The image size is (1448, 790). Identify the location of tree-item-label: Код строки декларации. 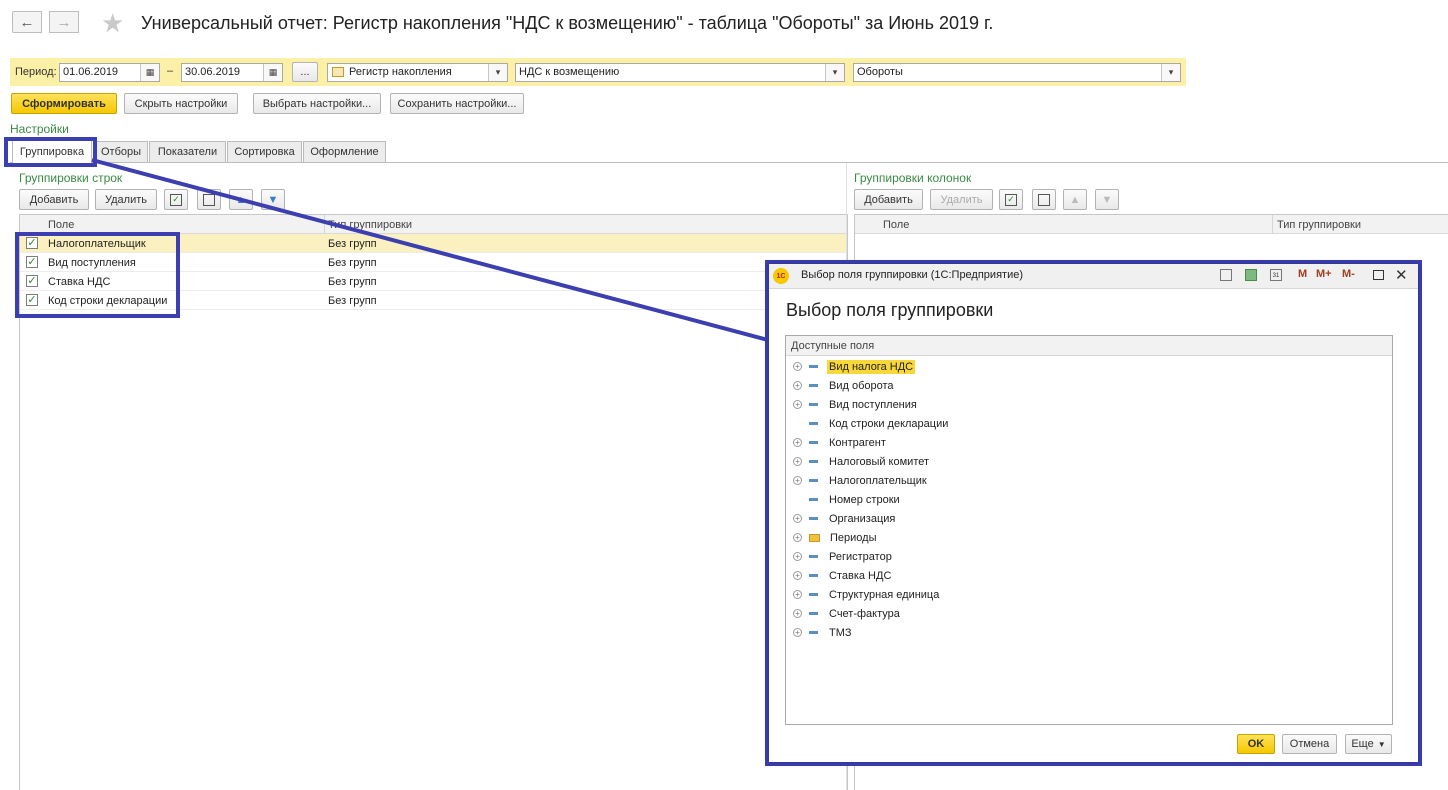
(889, 423).